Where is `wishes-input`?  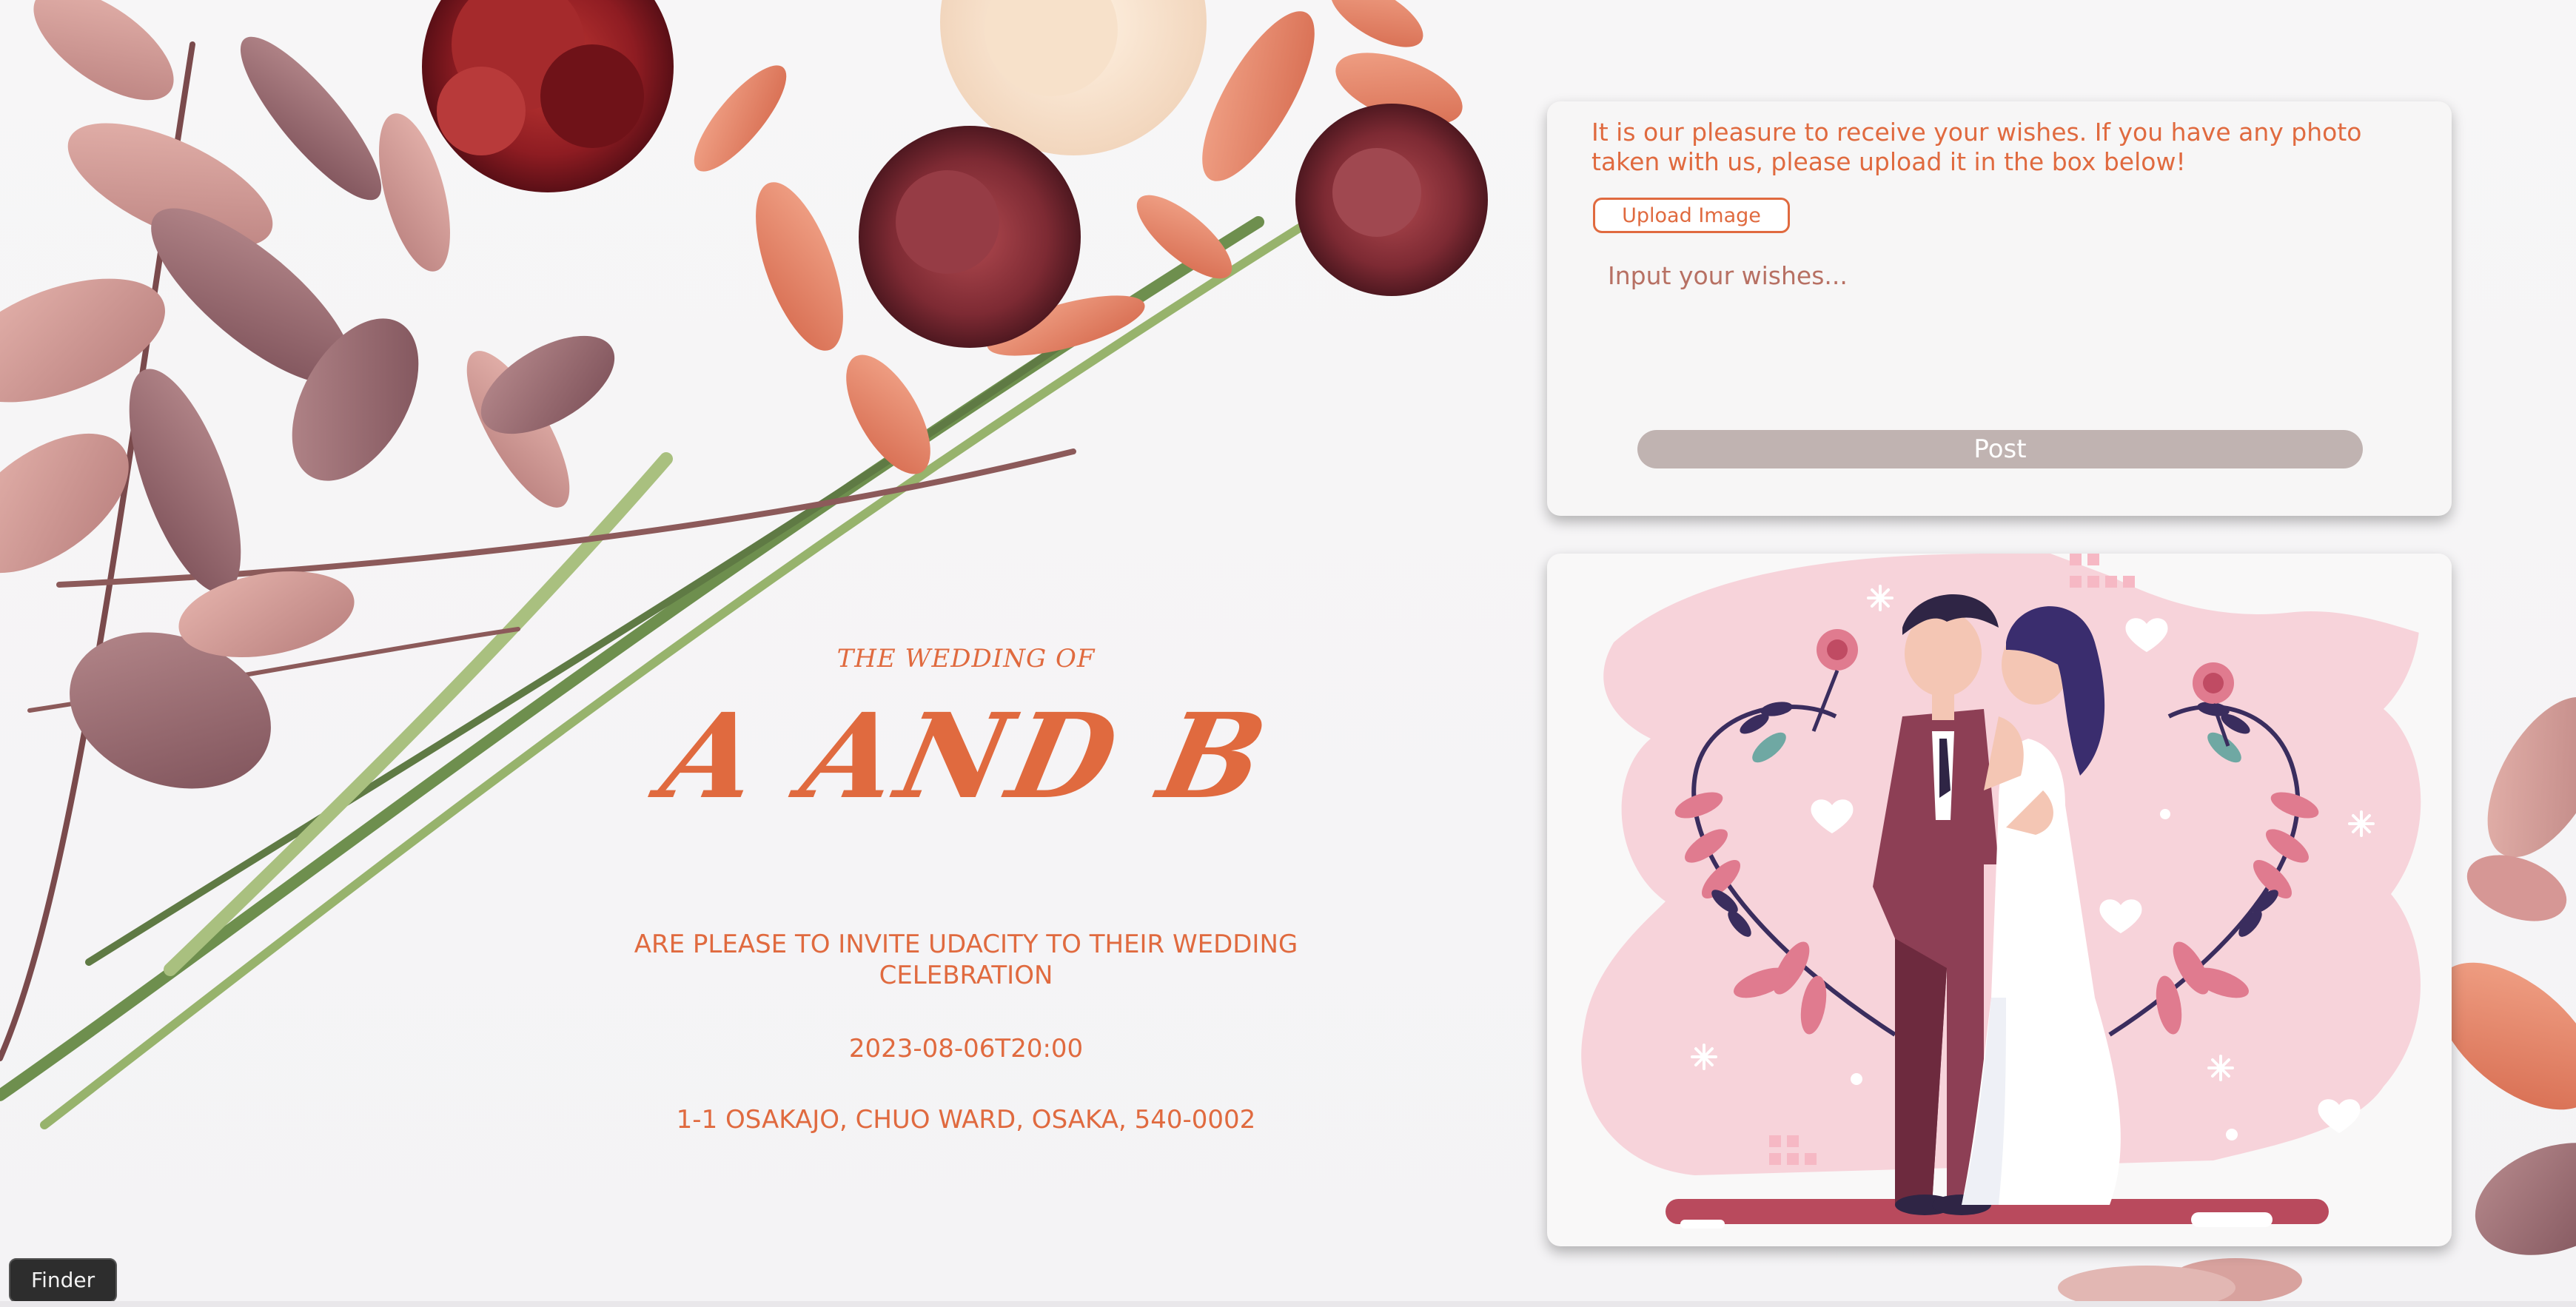 wishes-input is located at coordinates (2000, 308).